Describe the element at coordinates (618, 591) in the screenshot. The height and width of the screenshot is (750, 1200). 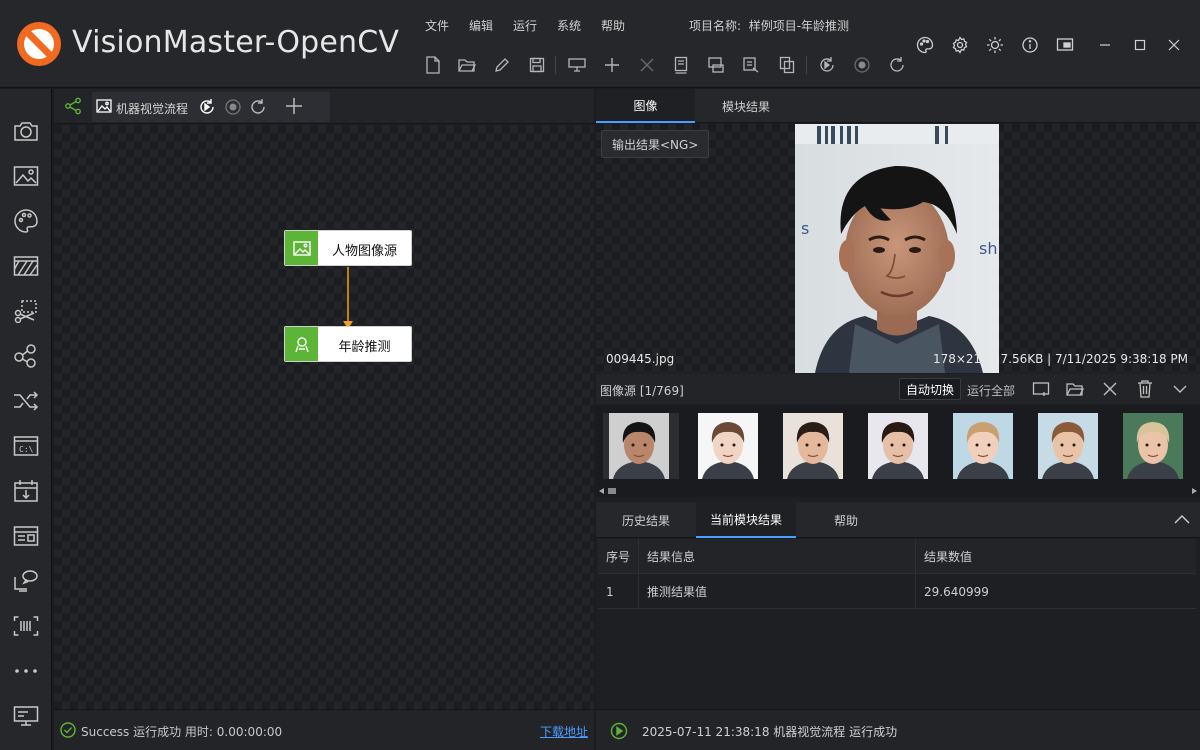
I see `cell-index: 1` at that location.